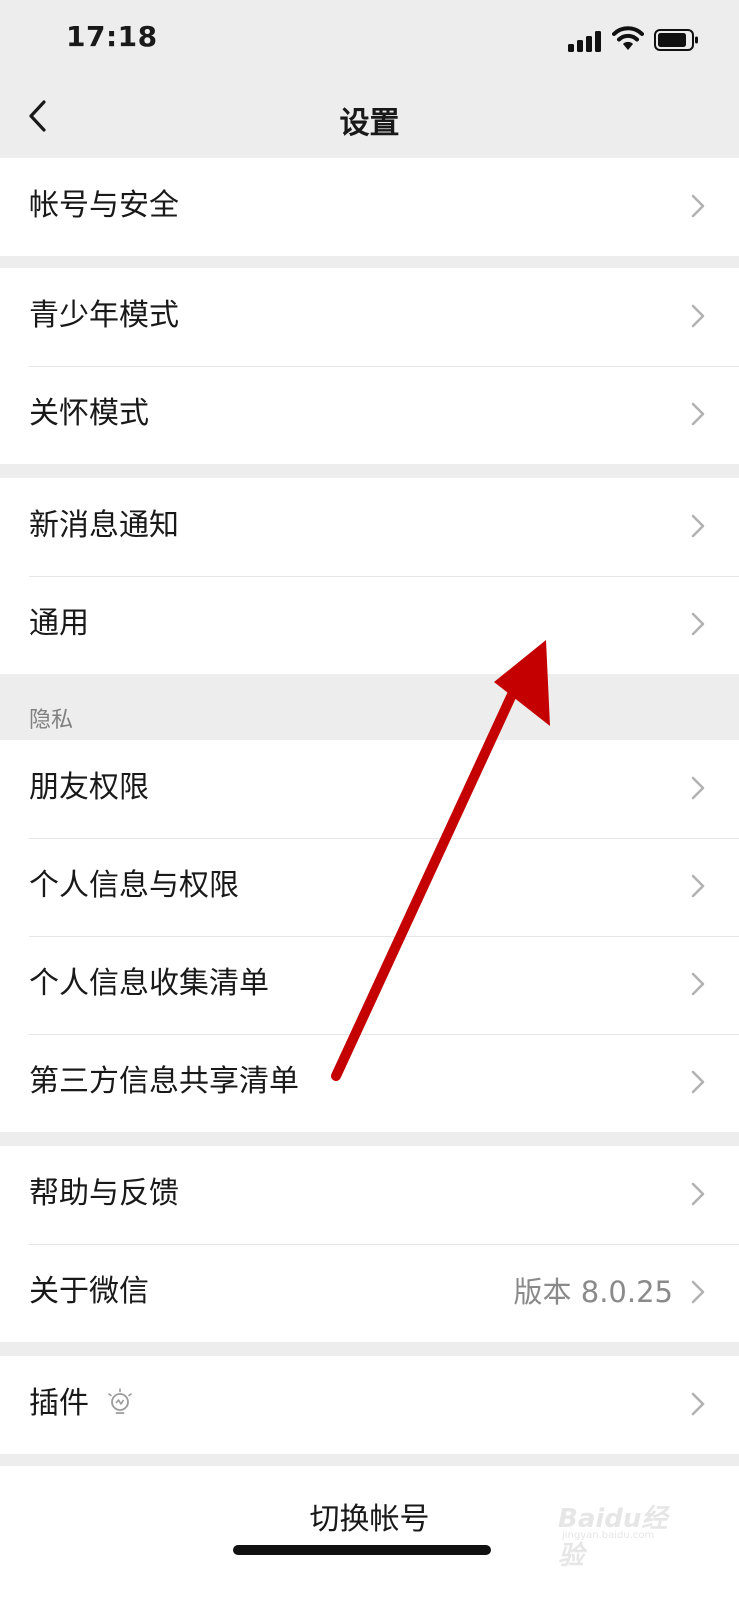 Image resolution: width=739 pixels, height=1600 pixels. I want to click on row-label: 关怀模式, so click(89, 413).